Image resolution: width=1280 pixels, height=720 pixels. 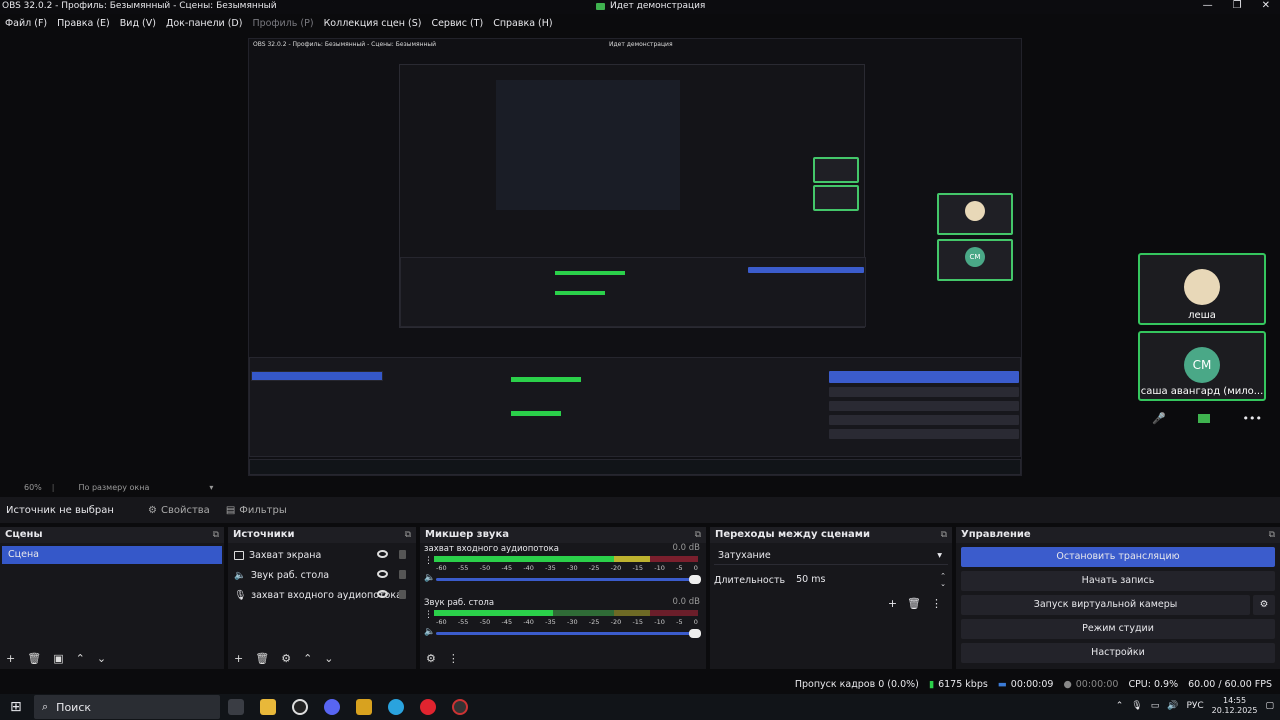 I want to click on system-tray: ⌃ 🎙 ▭ 🔊 РУС 14:55 20.12.2025 ▢, so click(x=1195, y=706).